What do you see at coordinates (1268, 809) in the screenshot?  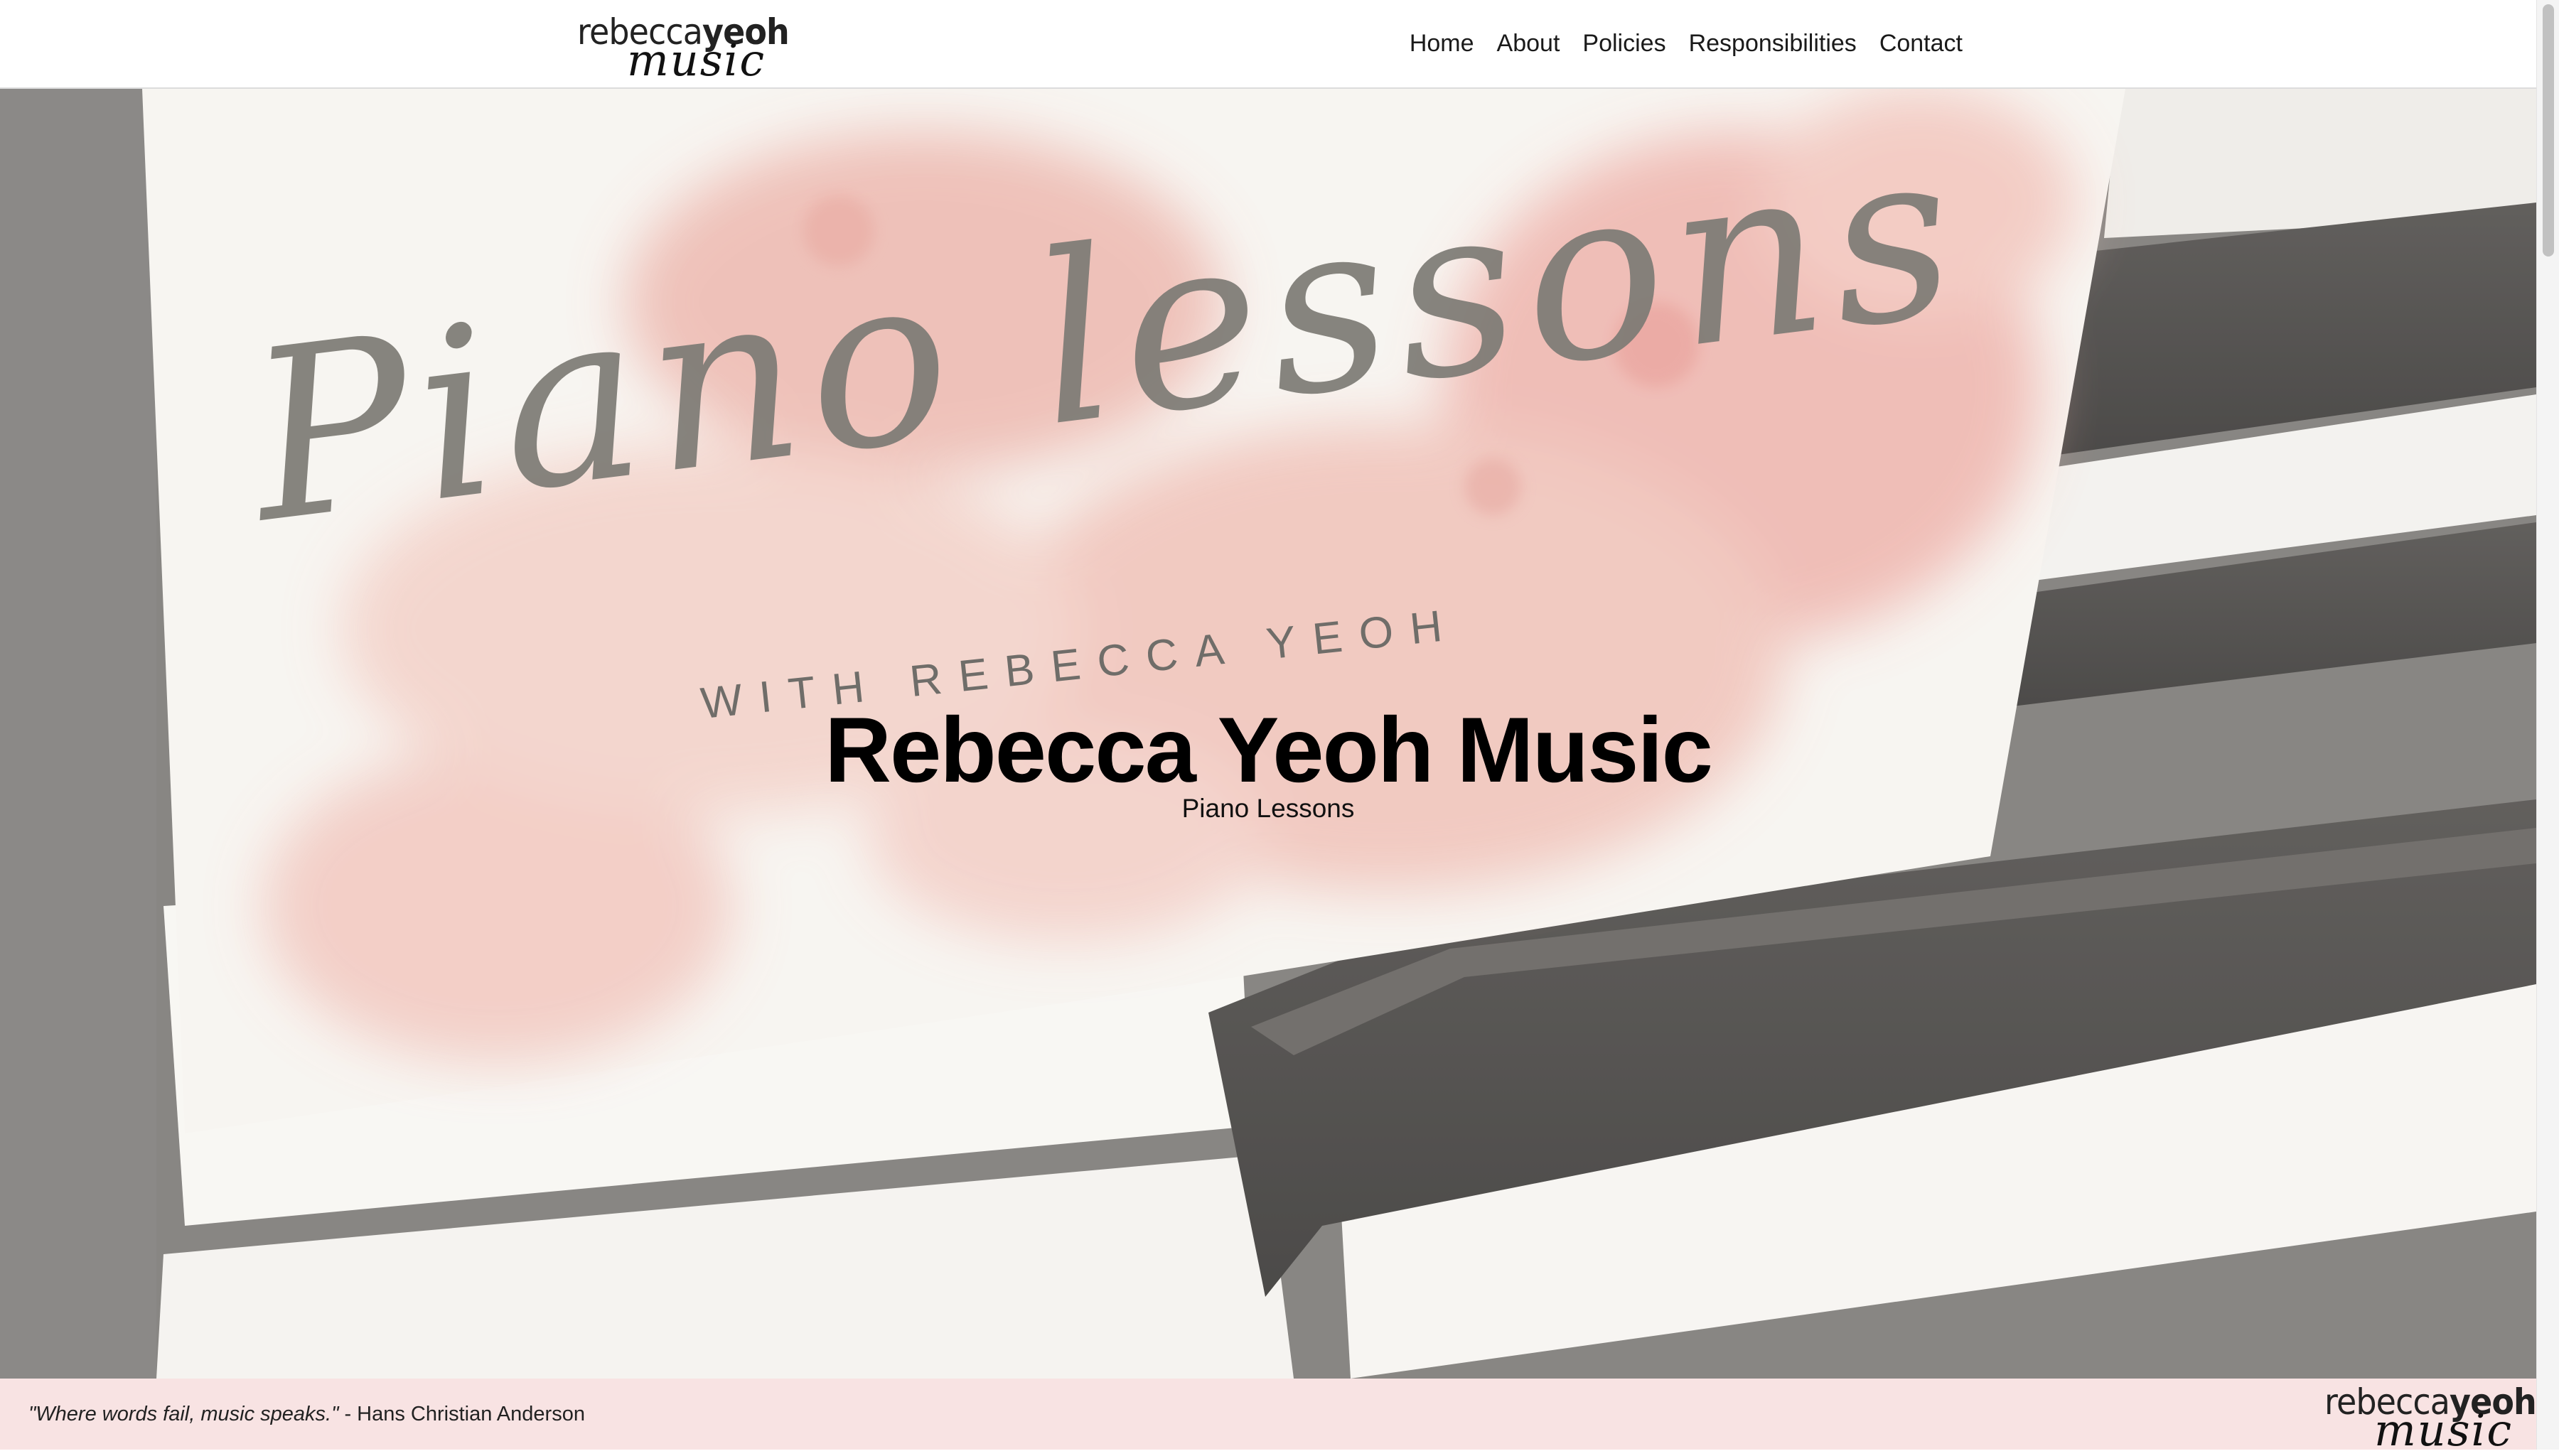 I see `hero-subtitle: Piano Lessons` at bounding box center [1268, 809].